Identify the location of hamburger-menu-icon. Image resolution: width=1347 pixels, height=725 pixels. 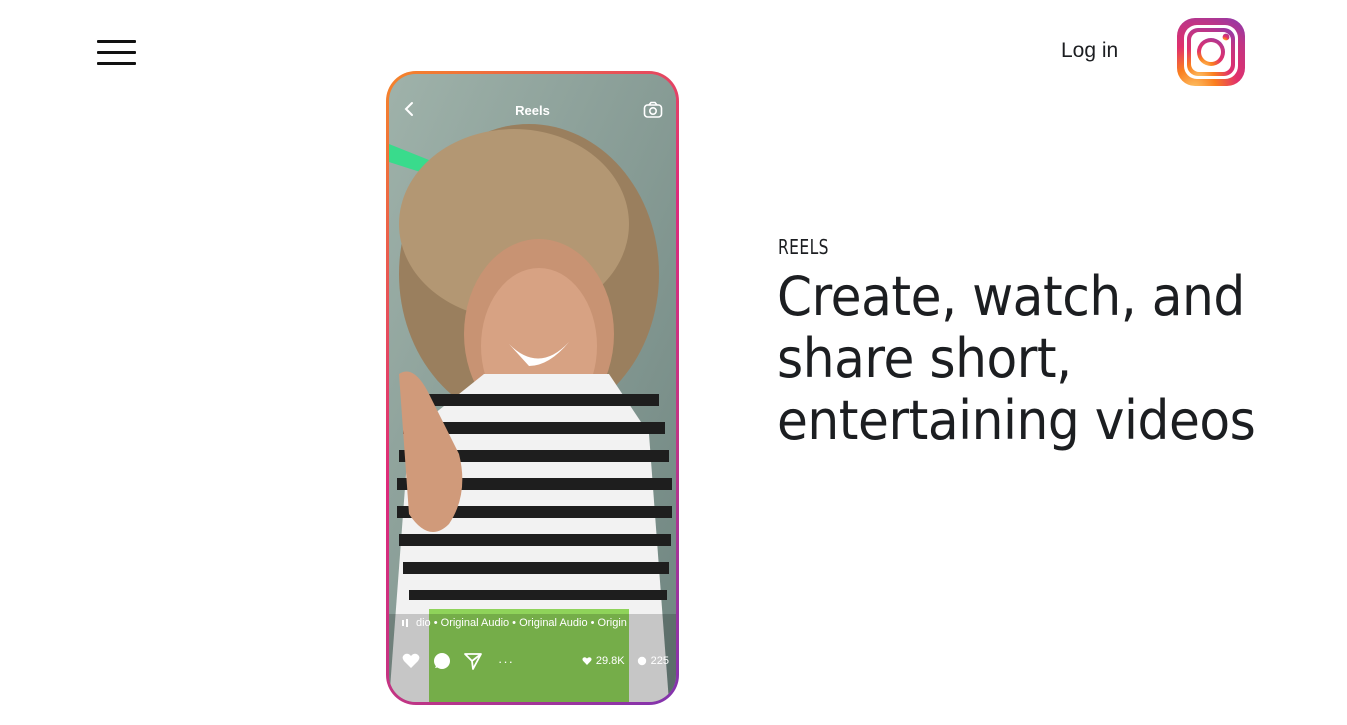
(117, 53).